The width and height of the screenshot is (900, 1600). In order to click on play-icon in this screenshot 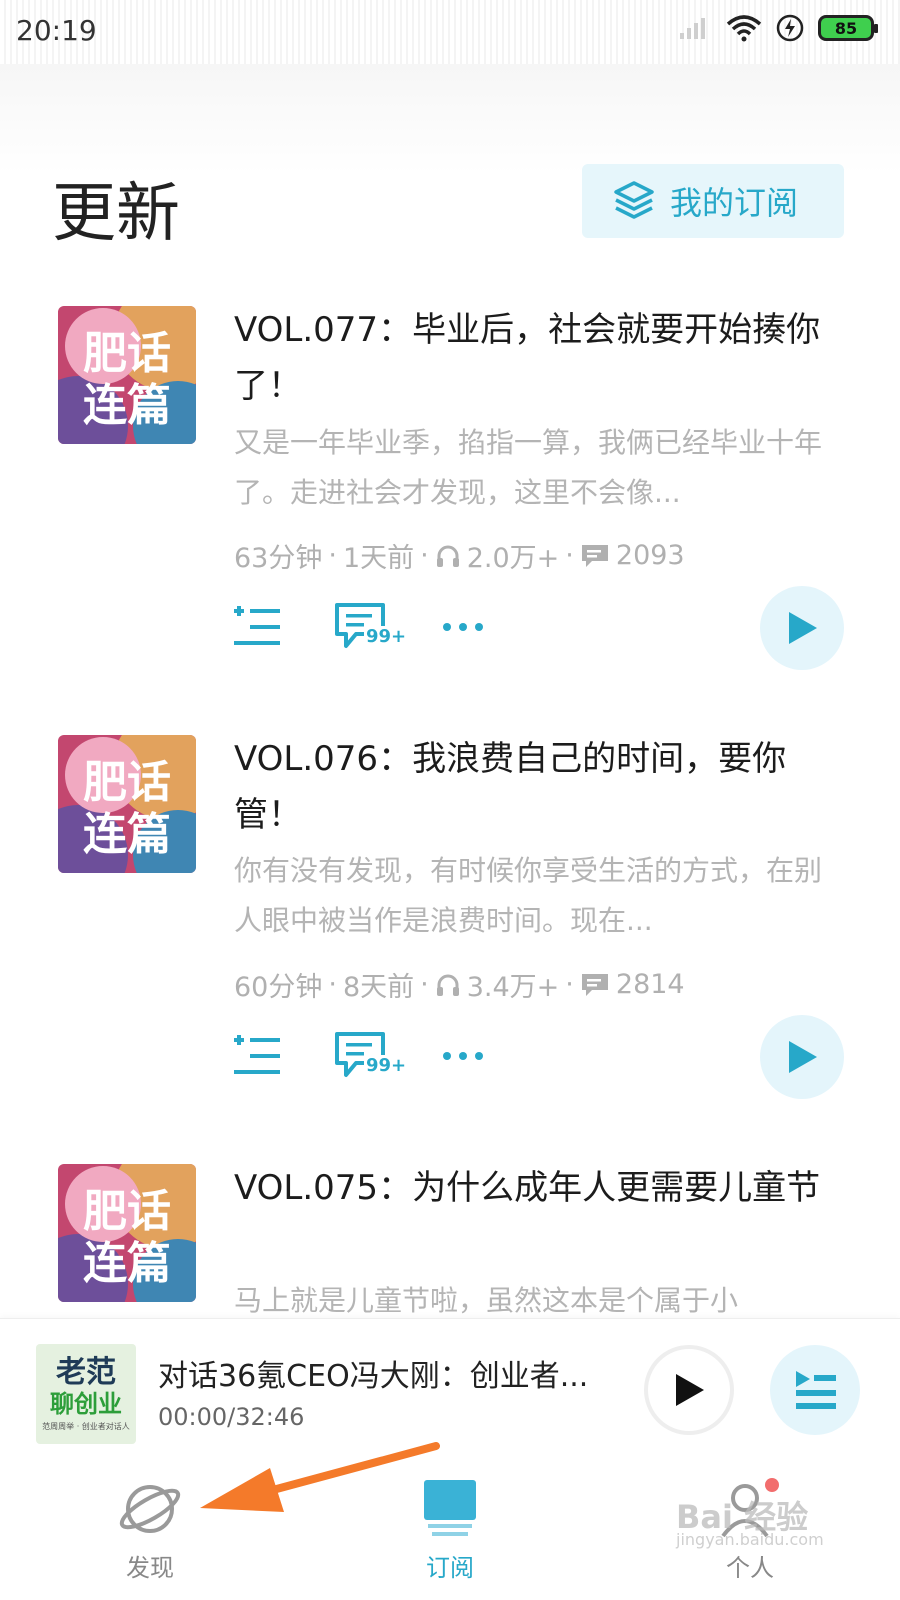, I will do `click(690, 1390)`.